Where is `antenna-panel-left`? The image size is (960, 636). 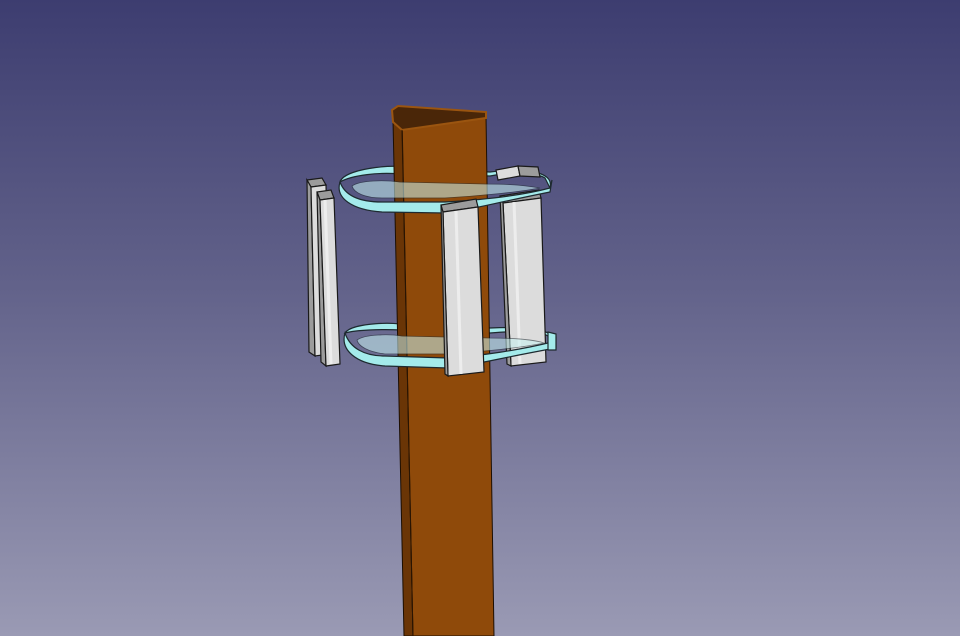
antenna-panel-left is located at coordinates (323, 272).